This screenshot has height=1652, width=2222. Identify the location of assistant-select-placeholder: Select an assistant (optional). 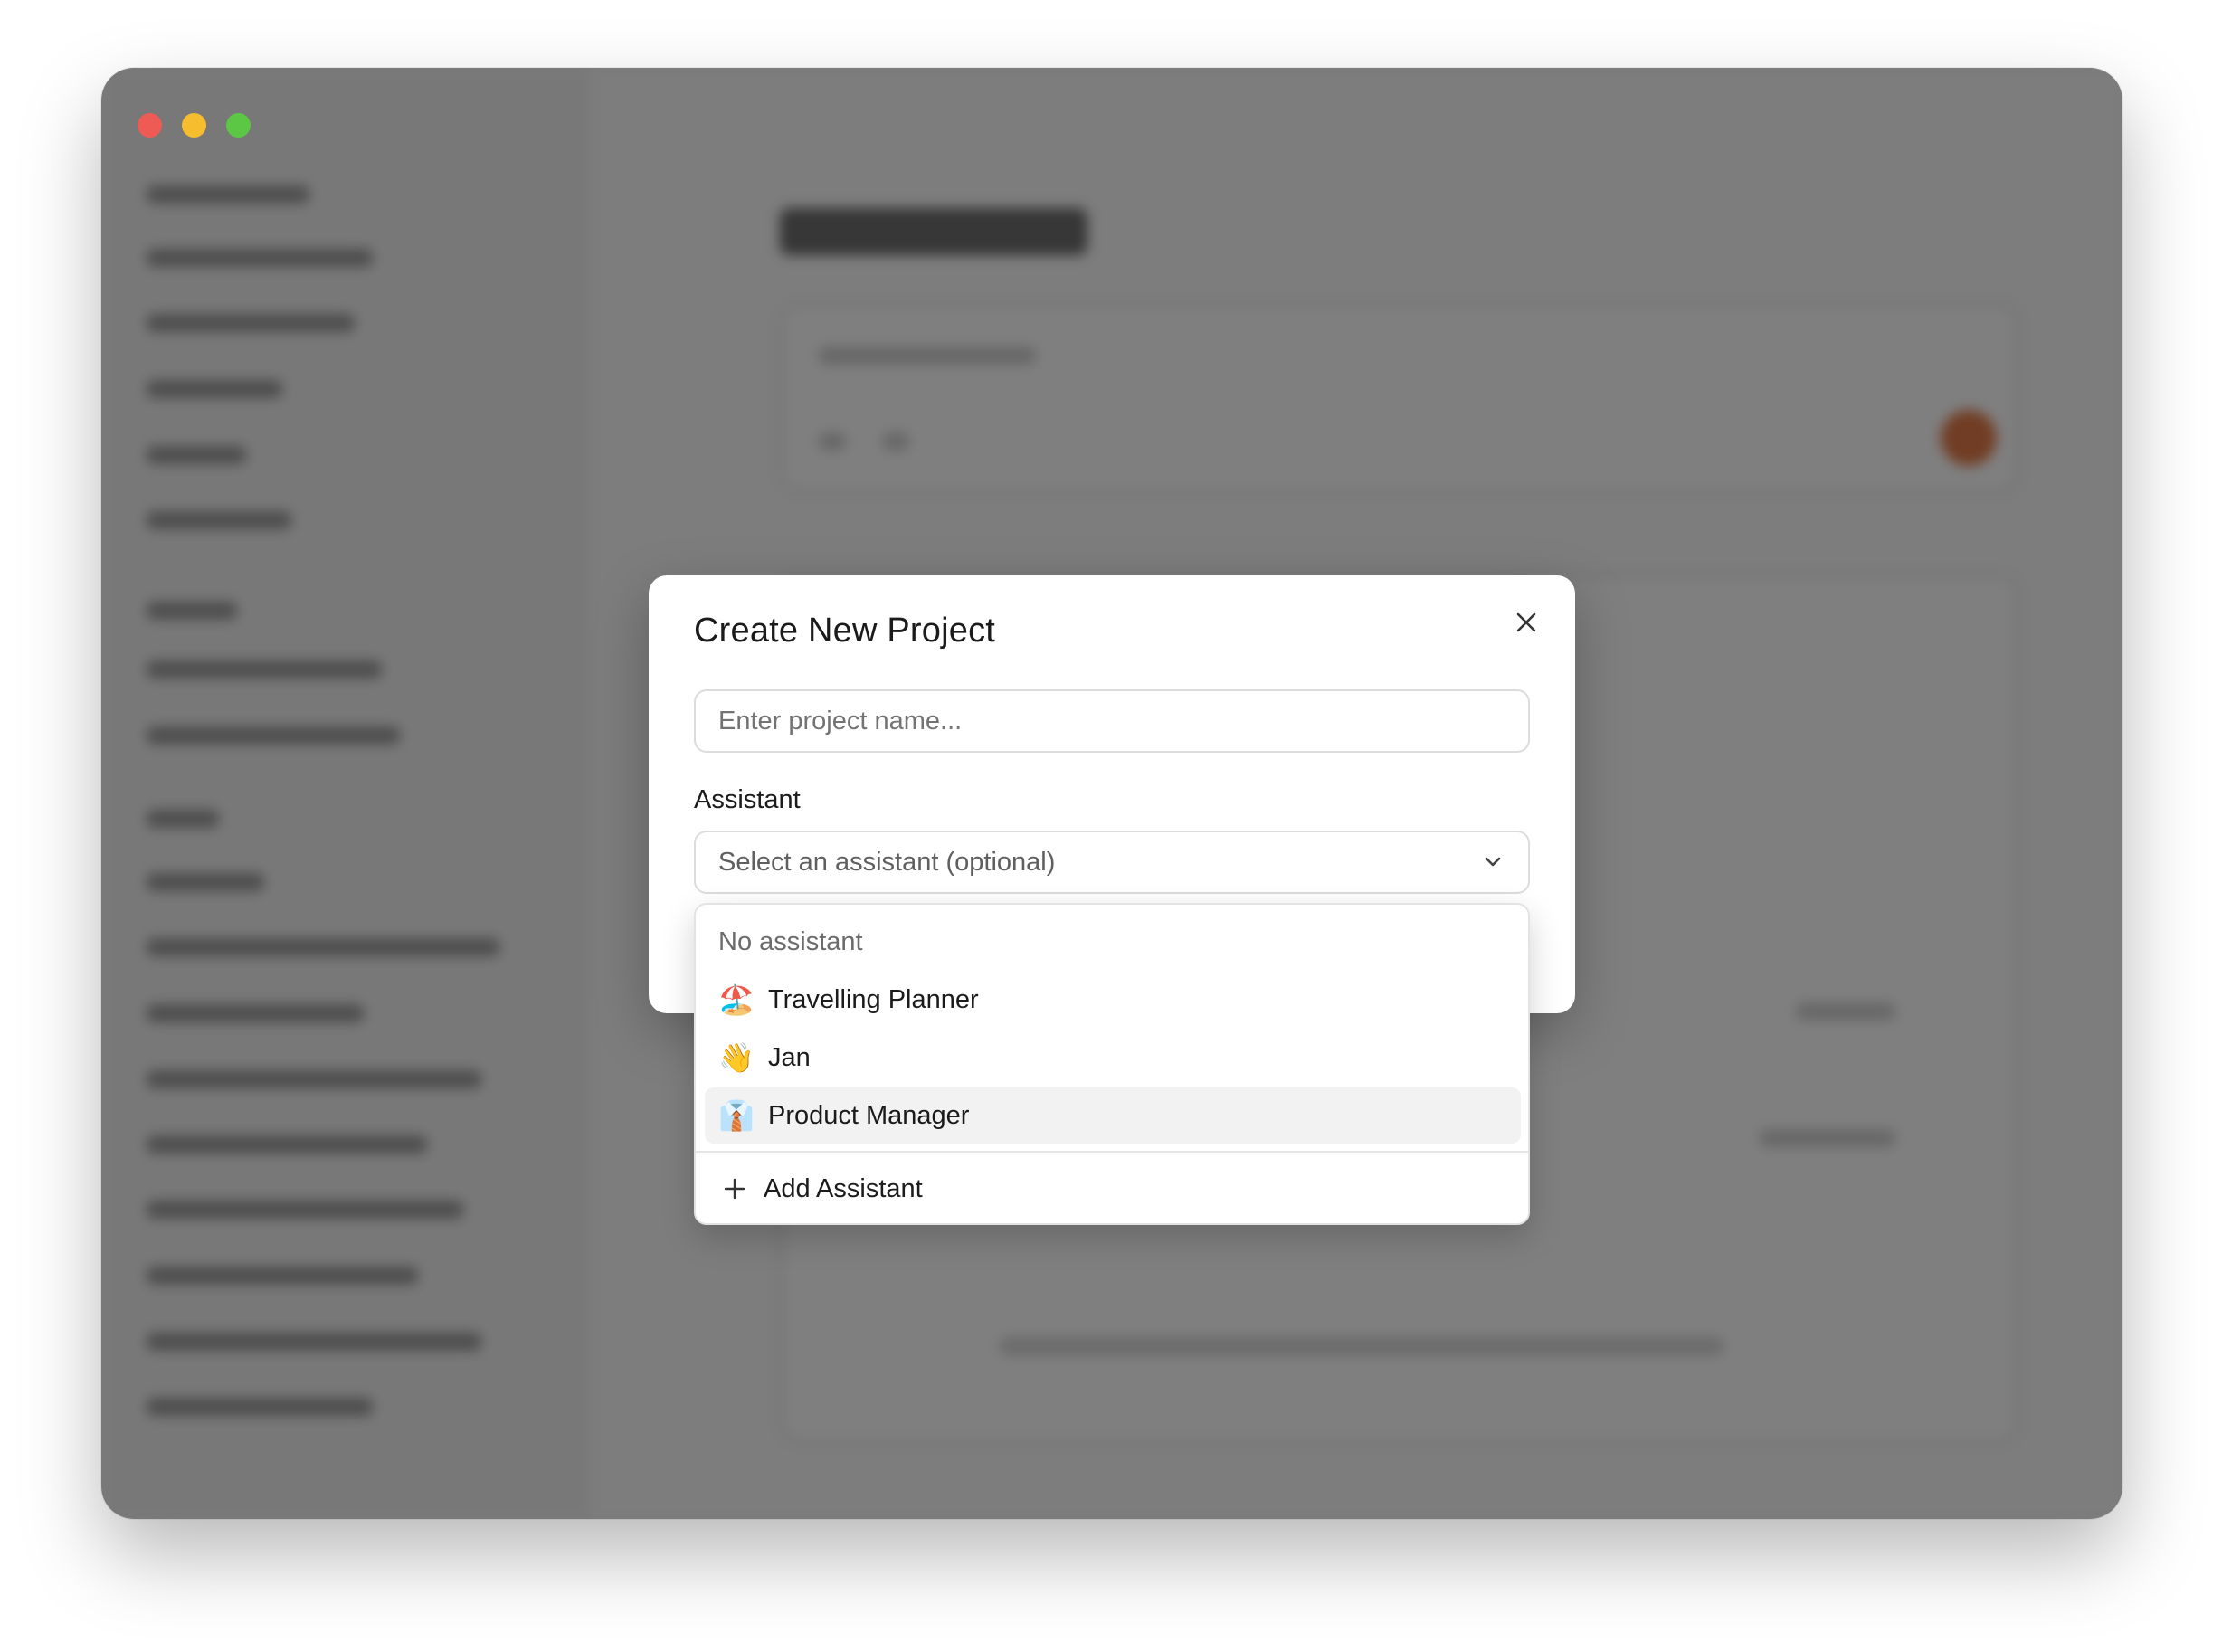
(887, 862).